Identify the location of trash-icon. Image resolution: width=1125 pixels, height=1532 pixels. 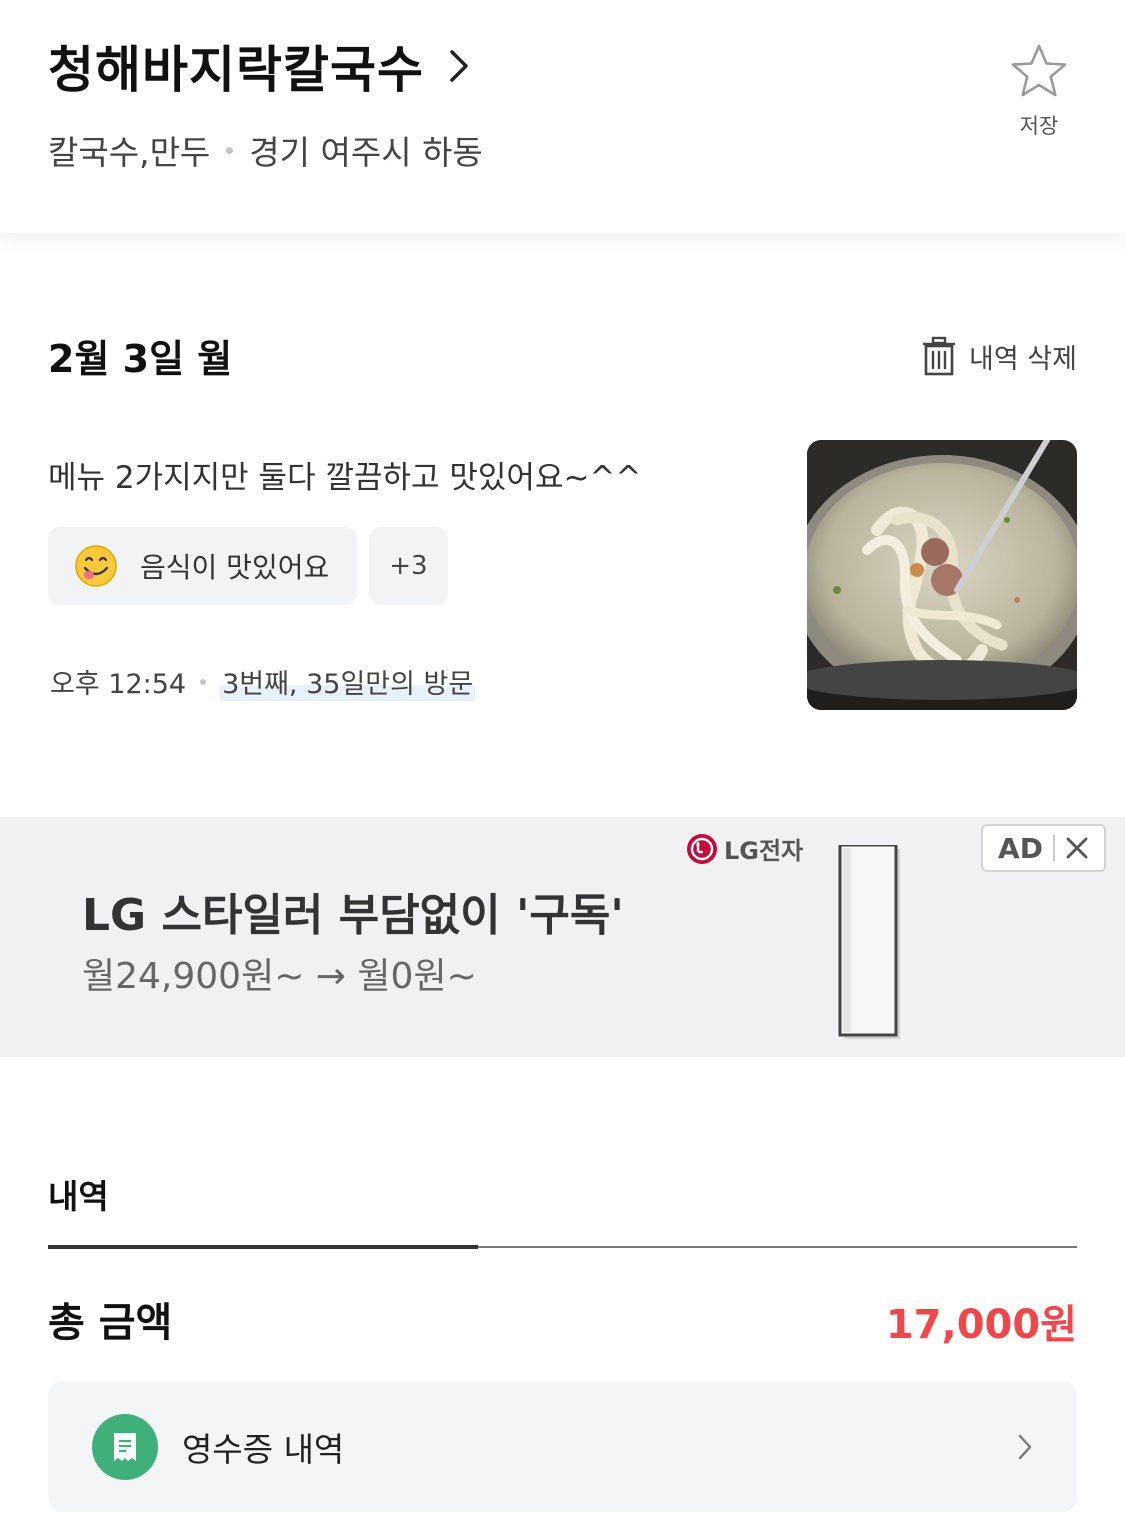
(939, 356).